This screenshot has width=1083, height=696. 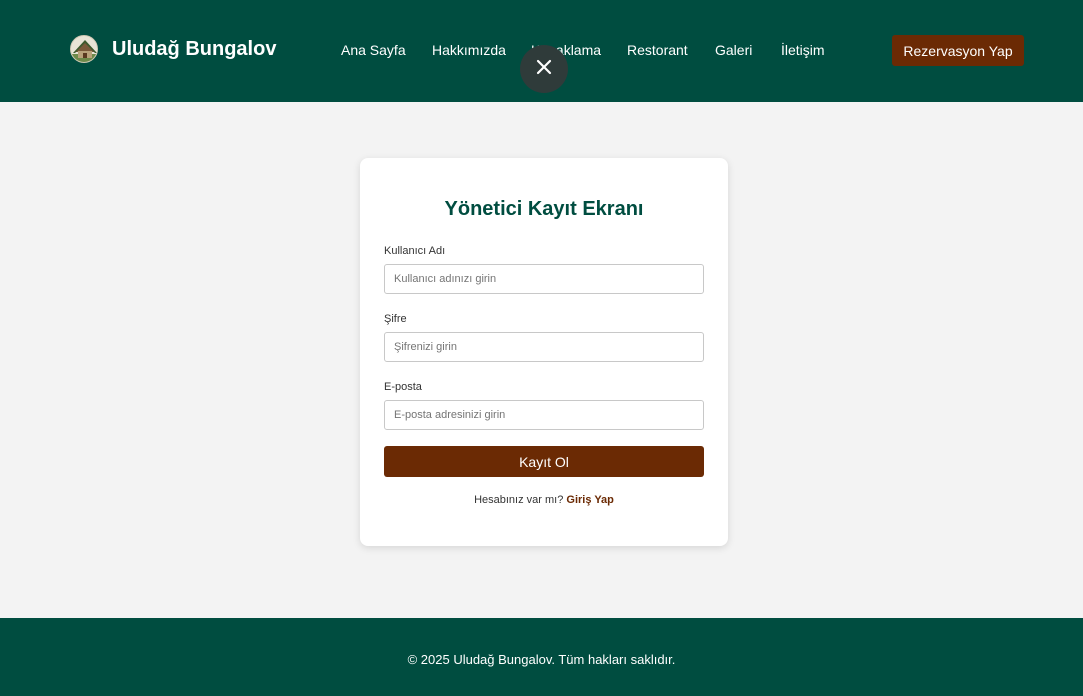 What do you see at coordinates (544, 347) in the screenshot?
I see `password-input` at bounding box center [544, 347].